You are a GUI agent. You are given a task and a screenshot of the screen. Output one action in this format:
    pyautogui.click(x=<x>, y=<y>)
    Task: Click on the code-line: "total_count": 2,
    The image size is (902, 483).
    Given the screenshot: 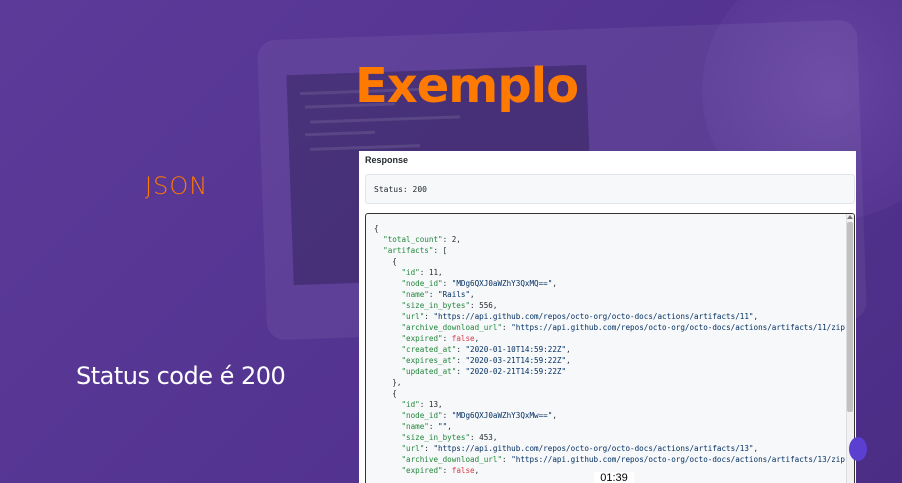 What is the action you would take?
    pyautogui.click(x=608, y=239)
    